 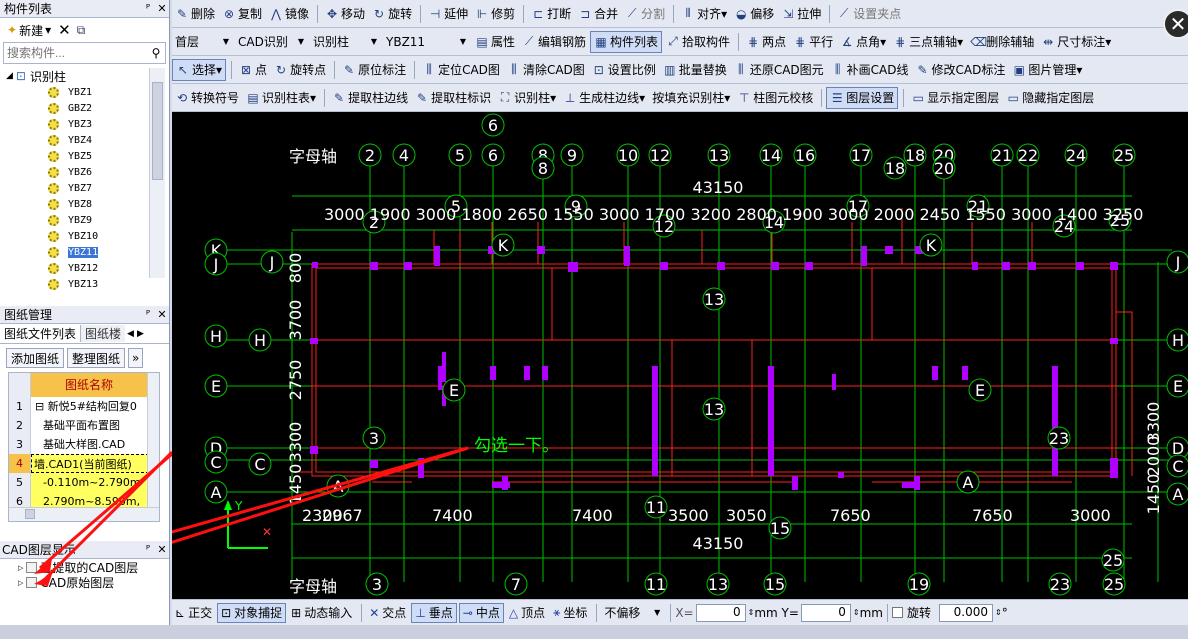 What do you see at coordinates (966, 612) in the screenshot?
I see `rotate-input: 0.000` at bounding box center [966, 612].